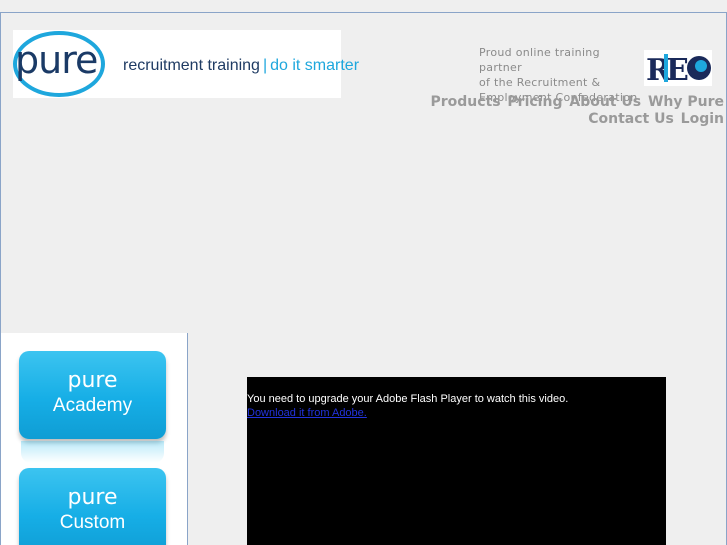 The width and height of the screenshot is (727, 545). I want to click on nav-why-pure: Why Pure, so click(686, 102).